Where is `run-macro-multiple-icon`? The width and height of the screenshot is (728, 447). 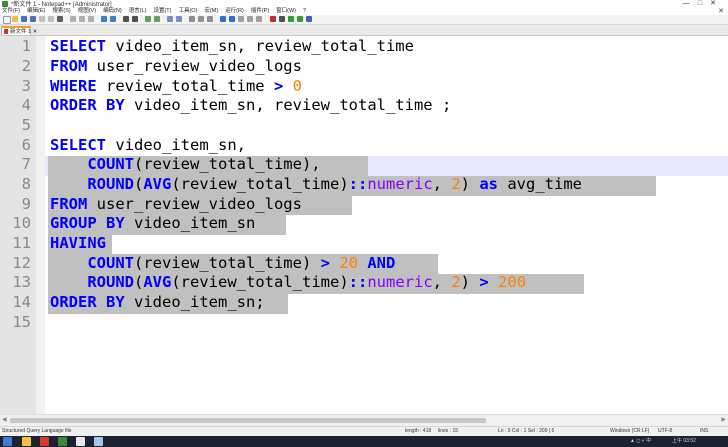 run-macro-multiple-icon is located at coordinates (300, 19).